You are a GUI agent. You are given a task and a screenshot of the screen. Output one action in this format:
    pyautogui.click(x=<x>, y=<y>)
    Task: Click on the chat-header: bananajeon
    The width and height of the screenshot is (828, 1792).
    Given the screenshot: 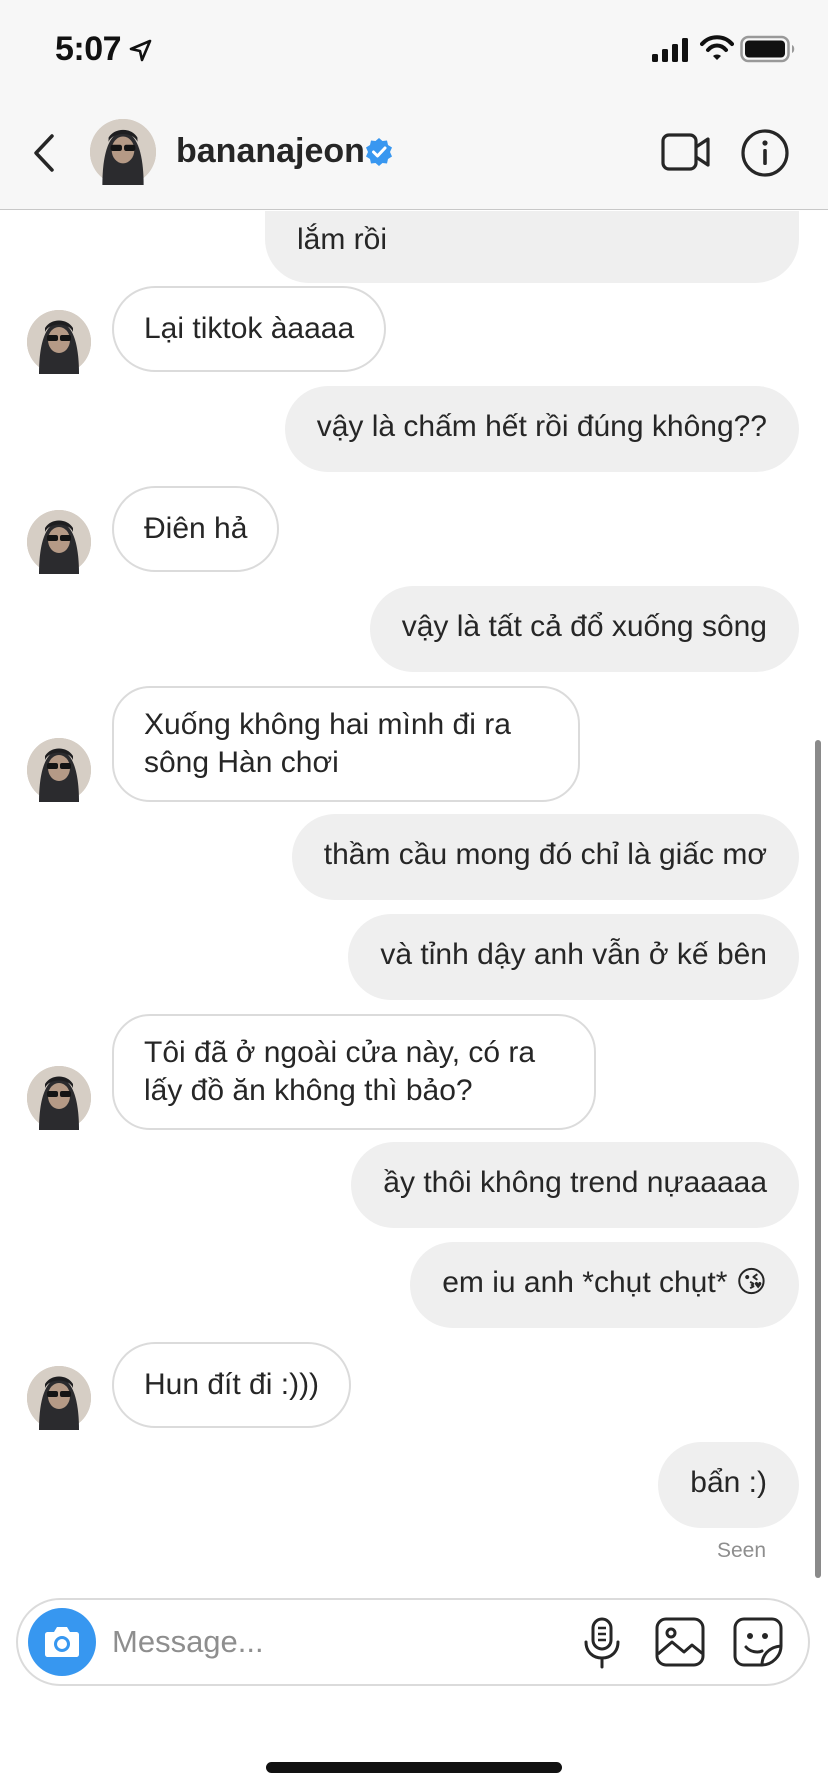 What is the action you would take?
    pyautogui.click(x=414, y=155)
    